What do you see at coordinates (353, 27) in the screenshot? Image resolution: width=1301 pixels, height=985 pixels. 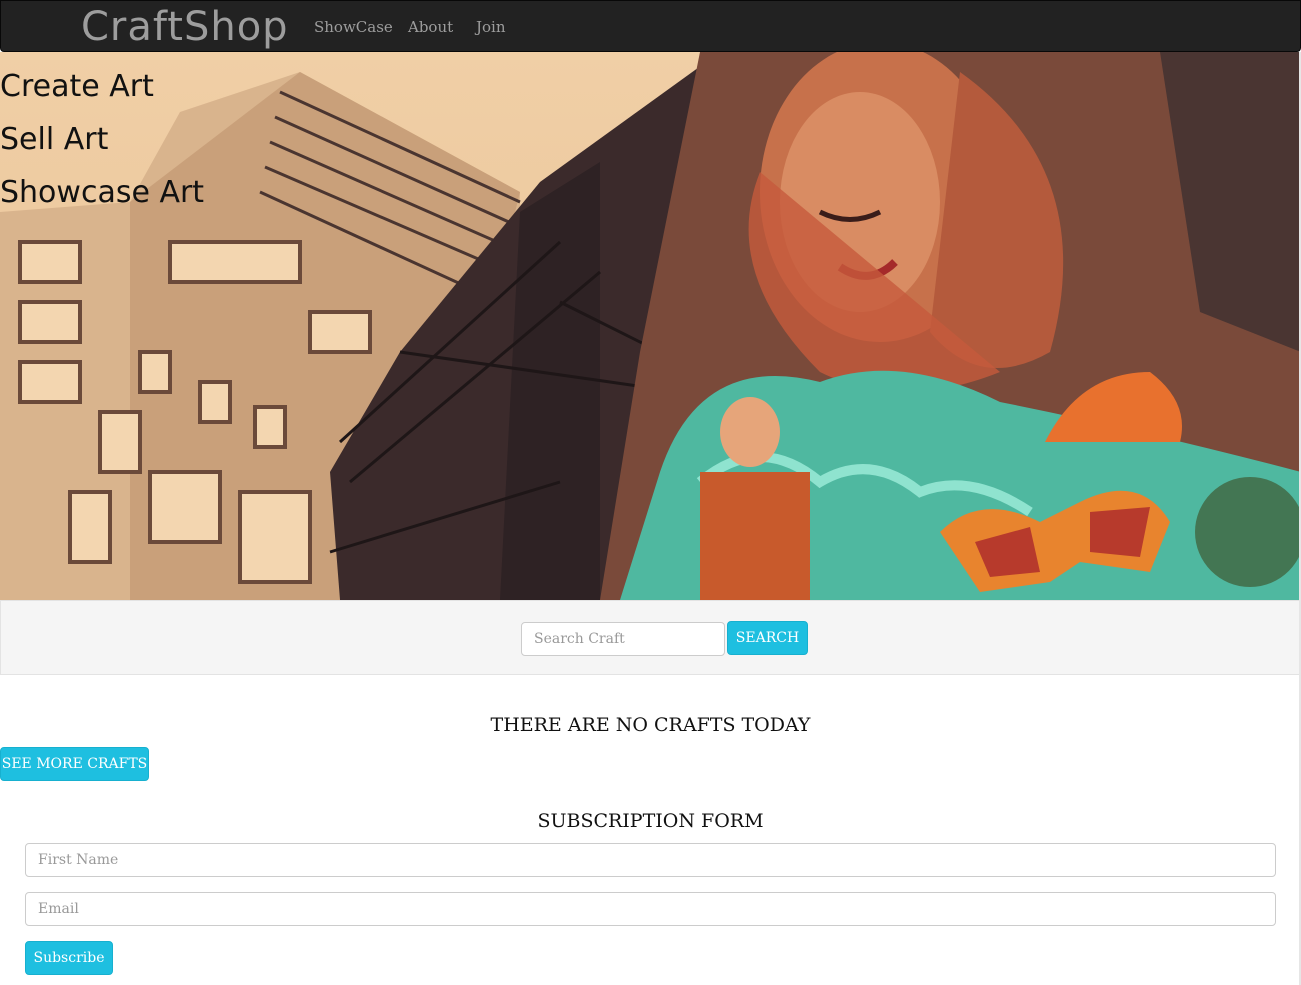 I see `nav-link-showcase: ShowCase` at bounding box center [353, 27].